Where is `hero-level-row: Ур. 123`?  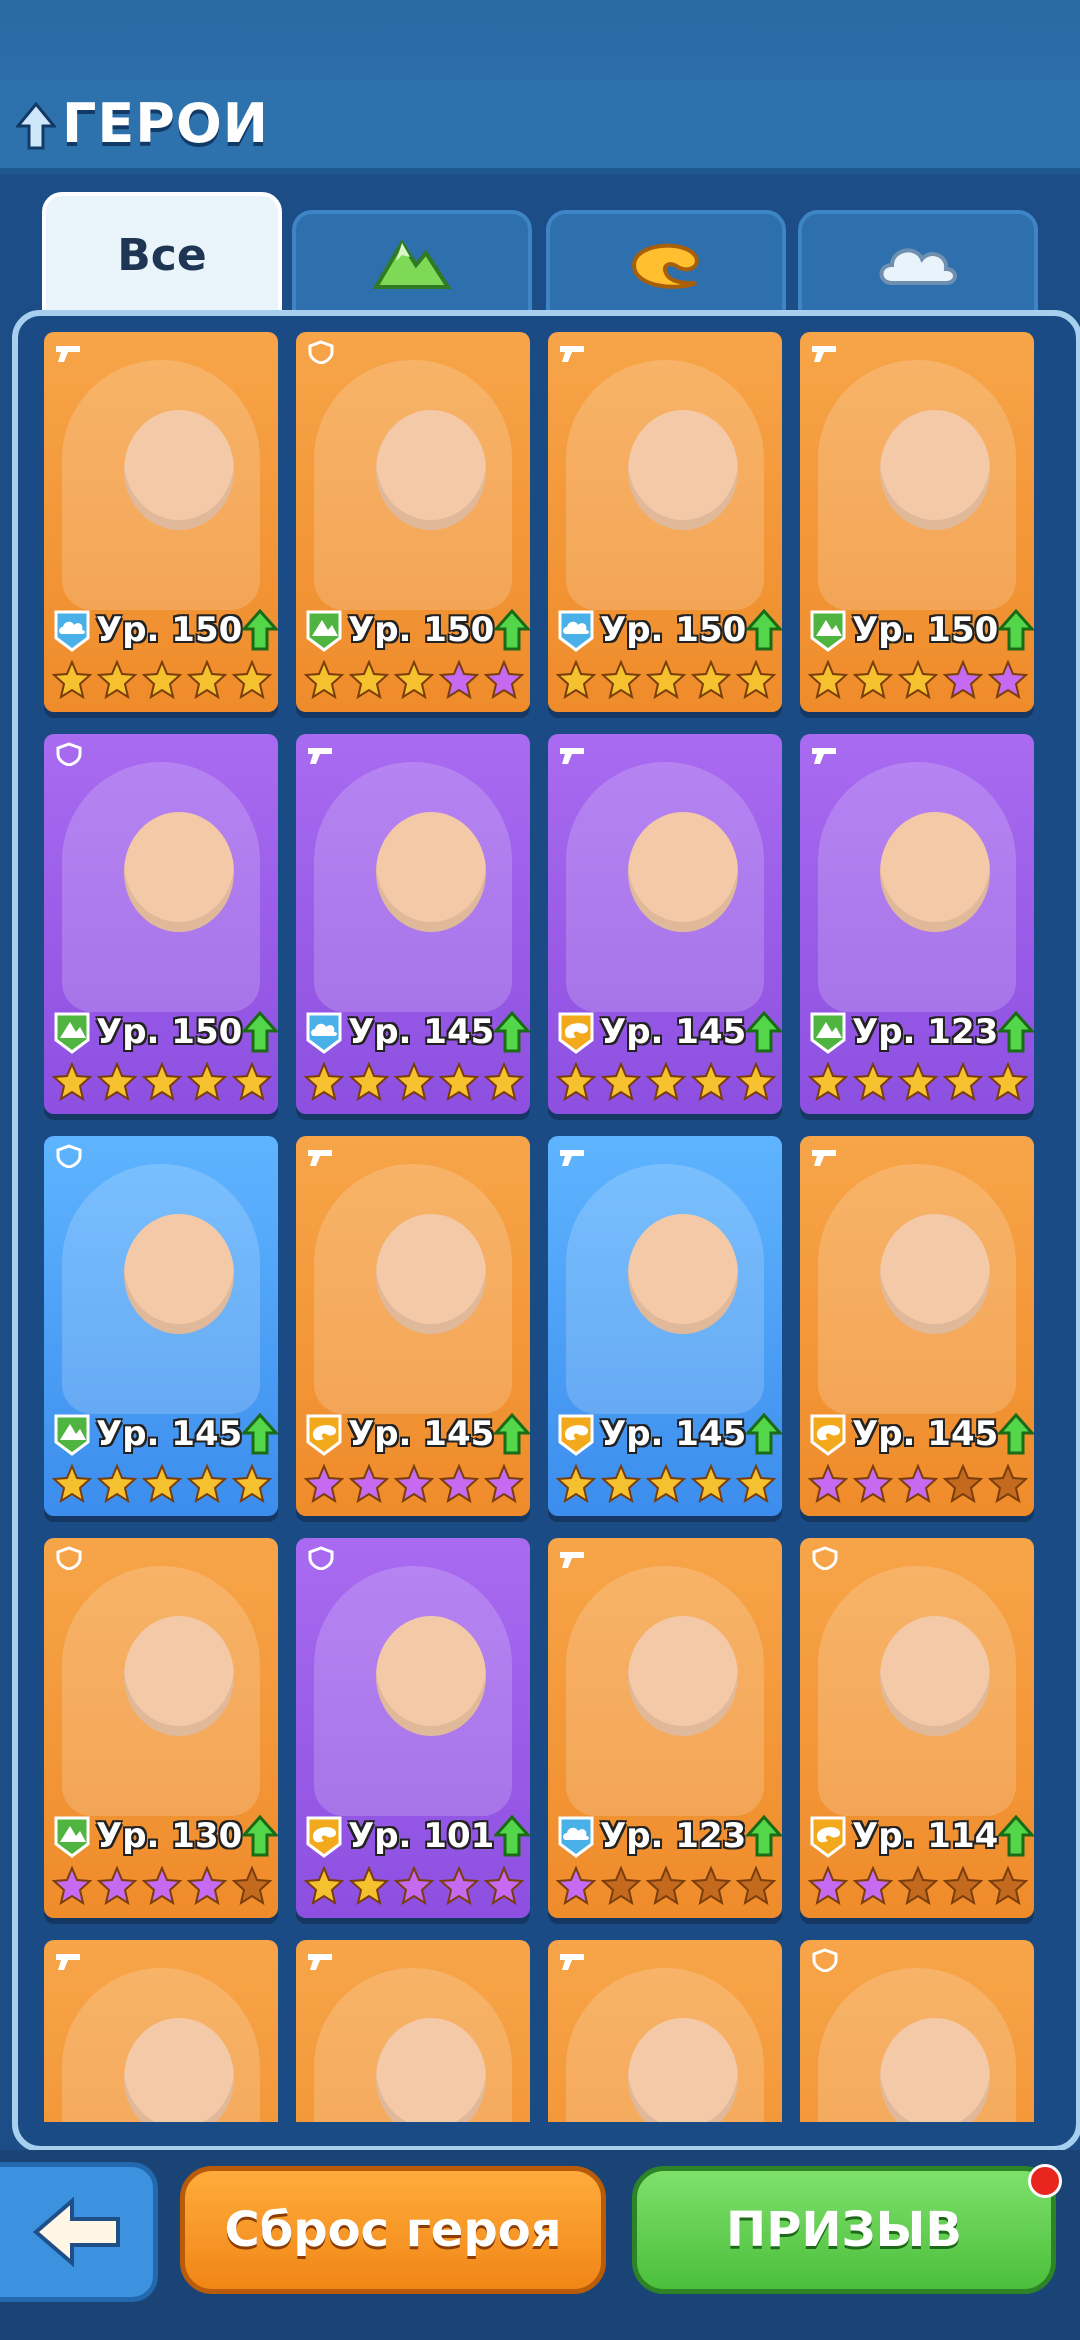 hero-level-row: Ур. 123 is located at coordinates (921, 1032).